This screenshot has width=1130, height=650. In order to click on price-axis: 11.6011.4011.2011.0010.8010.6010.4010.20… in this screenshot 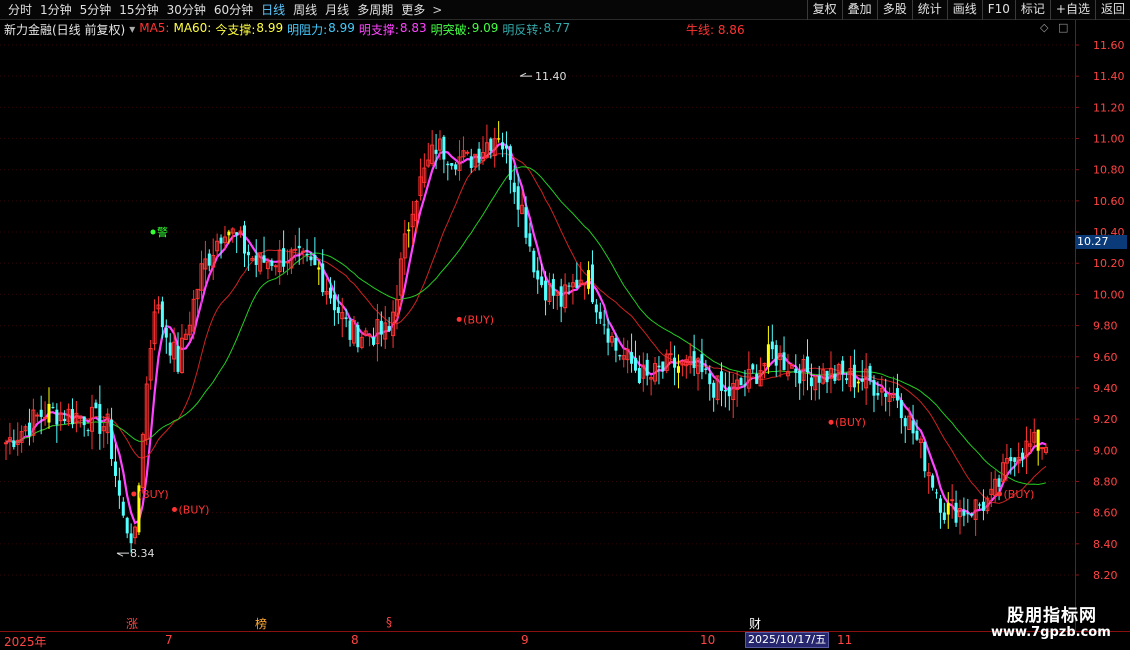, I will do `click(1100, 310)`.